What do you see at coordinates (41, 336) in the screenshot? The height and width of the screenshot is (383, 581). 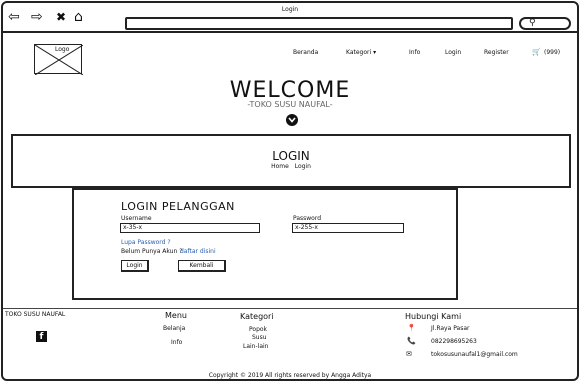 I see `facebook-icon: f` at bounding box center [41, 336].